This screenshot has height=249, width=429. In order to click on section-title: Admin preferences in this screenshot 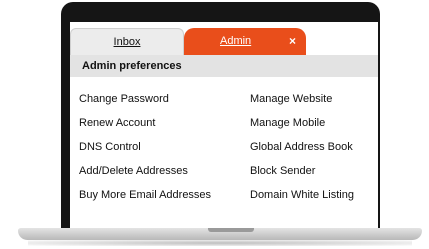, I will do `click(224, 66)`.